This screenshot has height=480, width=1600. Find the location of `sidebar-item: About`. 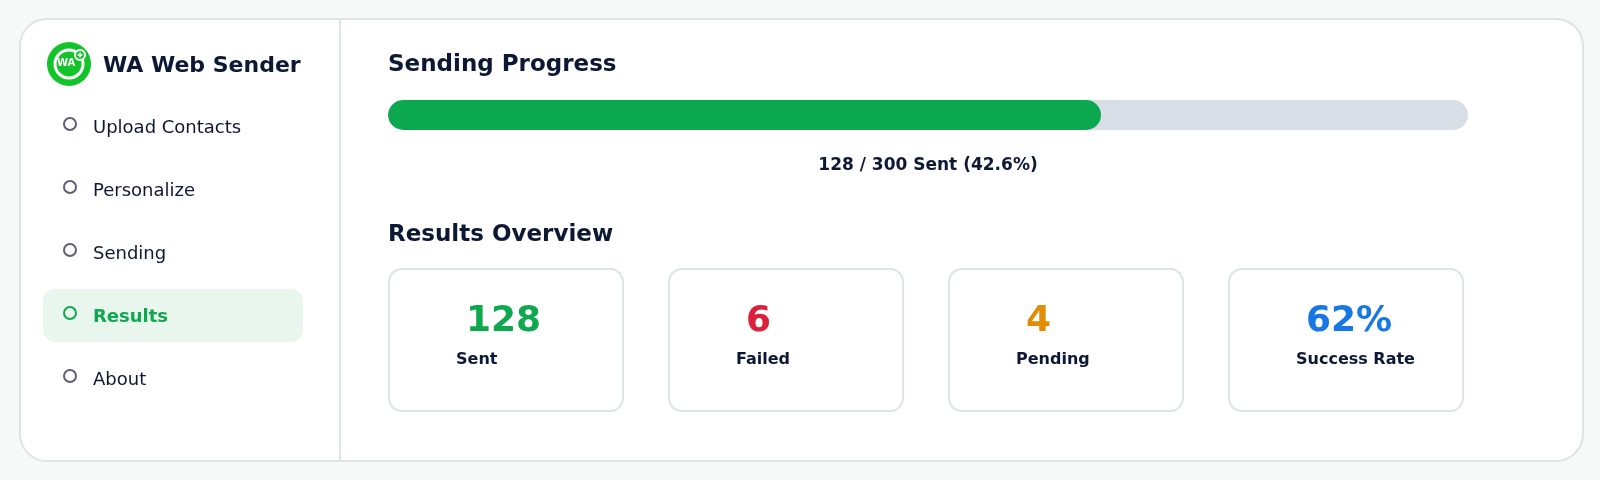

sidebar-item: About is located at coordinates (173, 378).